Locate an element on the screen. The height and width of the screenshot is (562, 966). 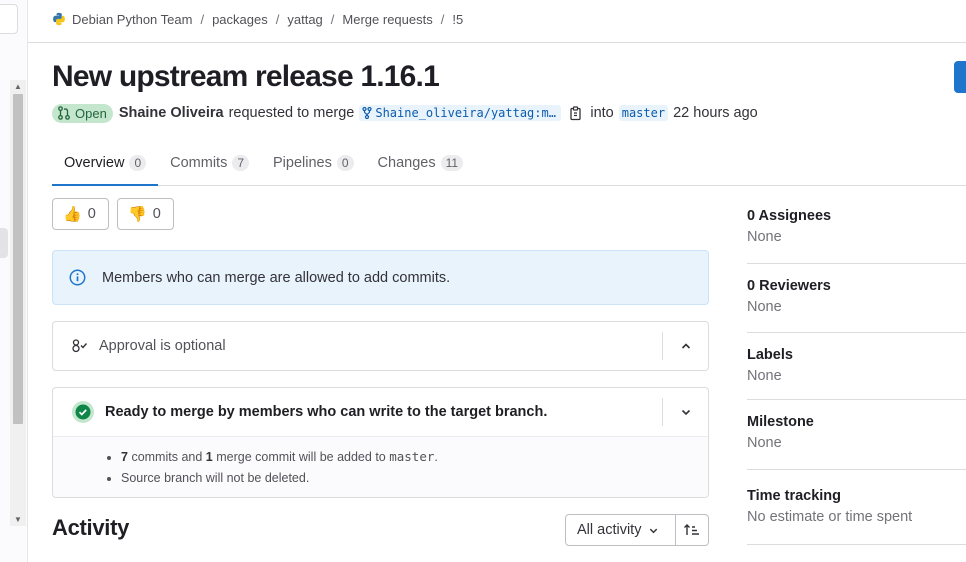
labels-section: Labels None is located at coordinates (856, 365).